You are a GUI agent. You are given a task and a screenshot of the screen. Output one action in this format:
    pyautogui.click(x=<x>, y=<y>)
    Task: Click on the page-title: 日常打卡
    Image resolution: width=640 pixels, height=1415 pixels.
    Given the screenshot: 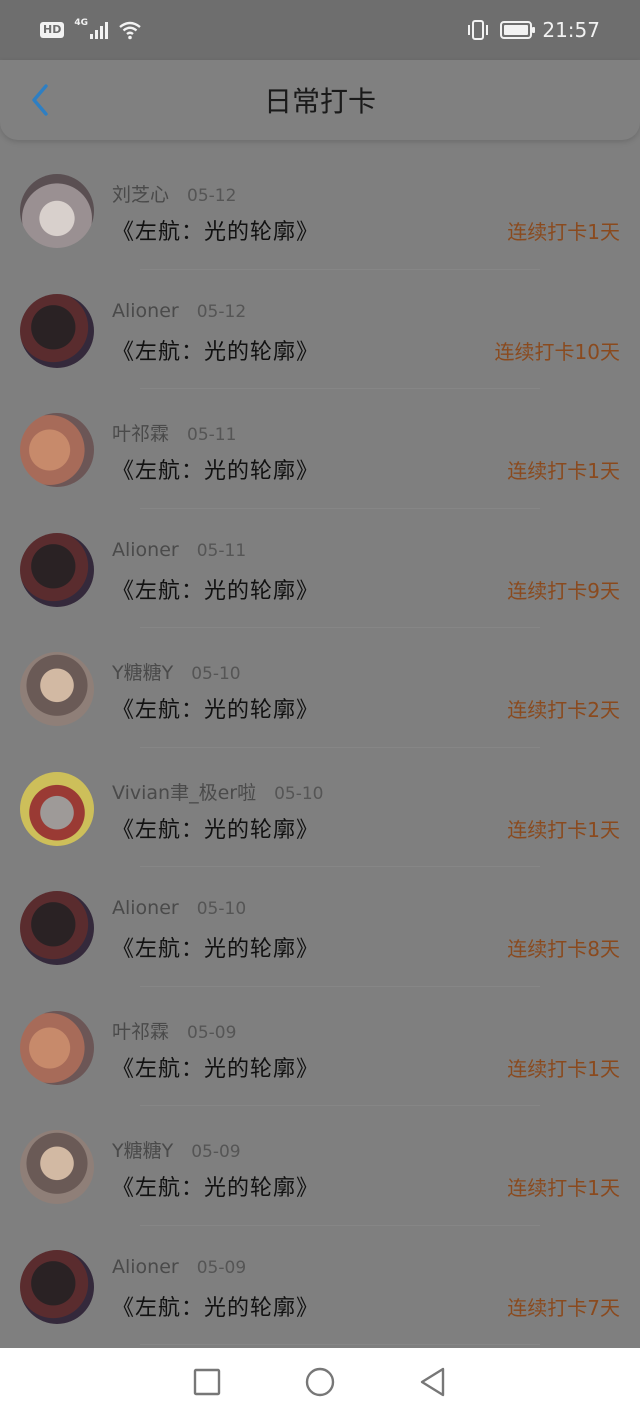 What is the action you would take?
    pyautogui.click(x=319, y=101)
    